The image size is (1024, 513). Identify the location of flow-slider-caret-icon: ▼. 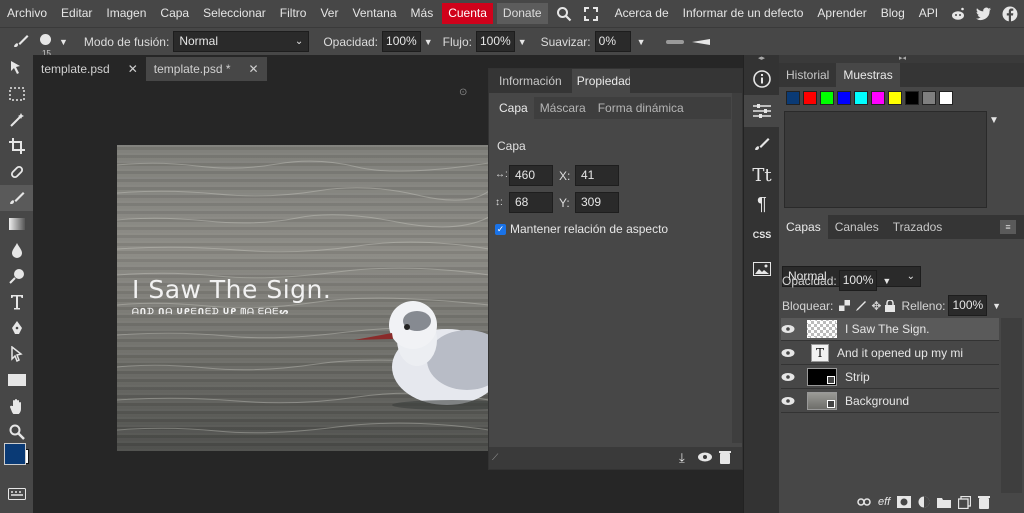
(522, 42).